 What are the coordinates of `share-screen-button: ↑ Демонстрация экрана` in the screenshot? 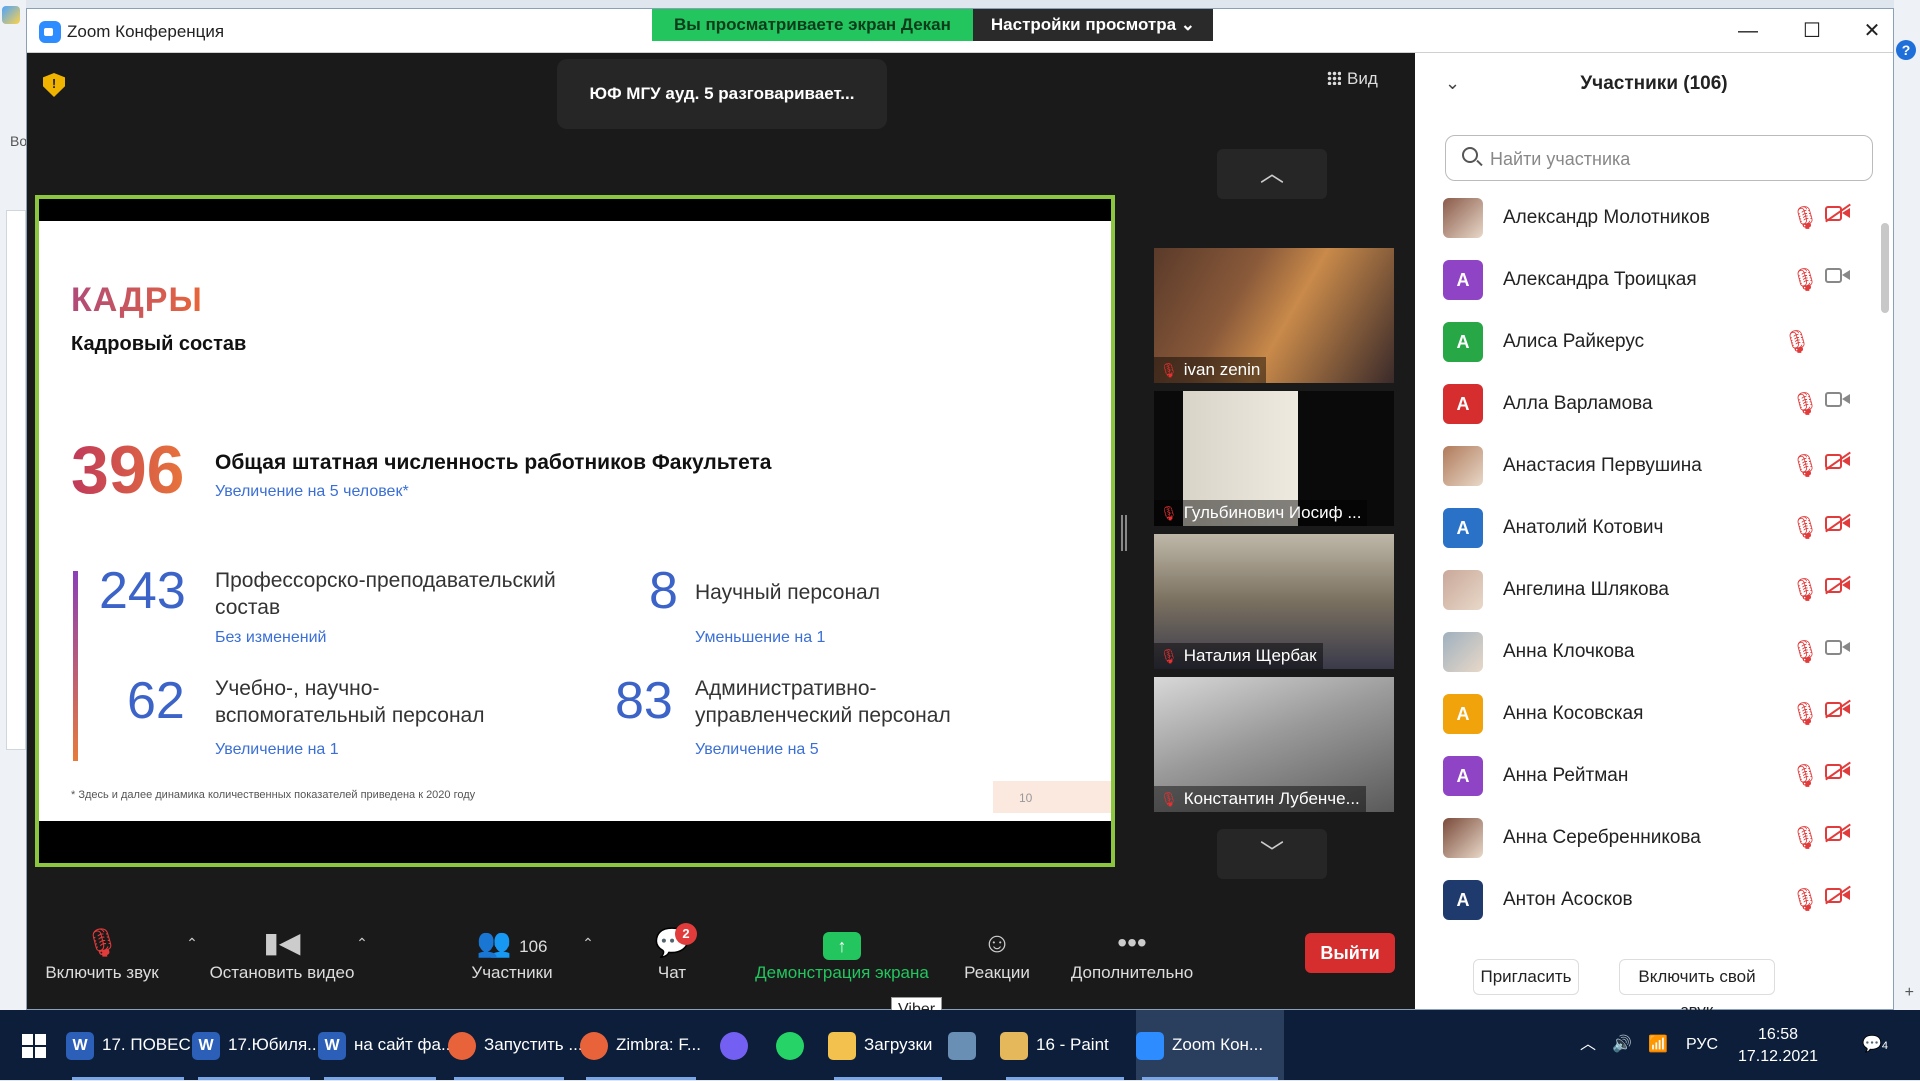 It's located at (842, 953).